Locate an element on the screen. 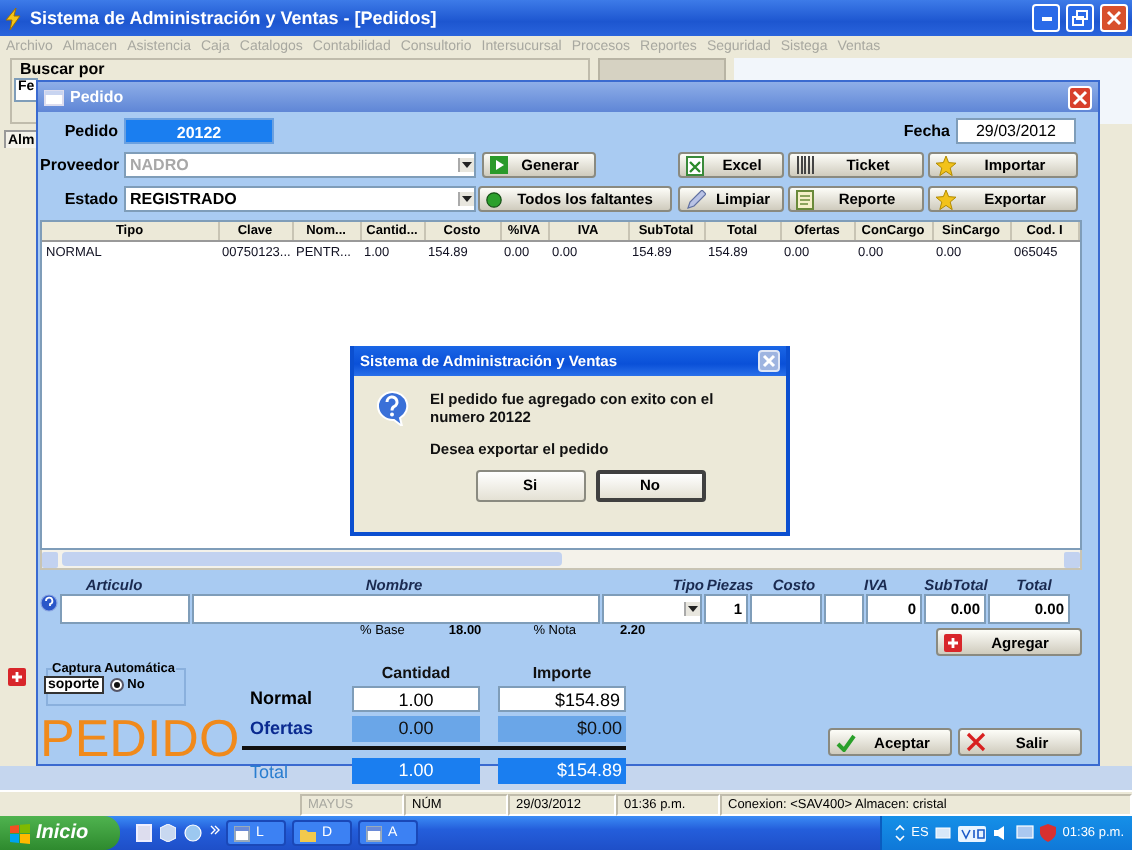 The height and width of the screenshot is (850, 1132). field-label: Fecha is located at coordinates (926, 131).